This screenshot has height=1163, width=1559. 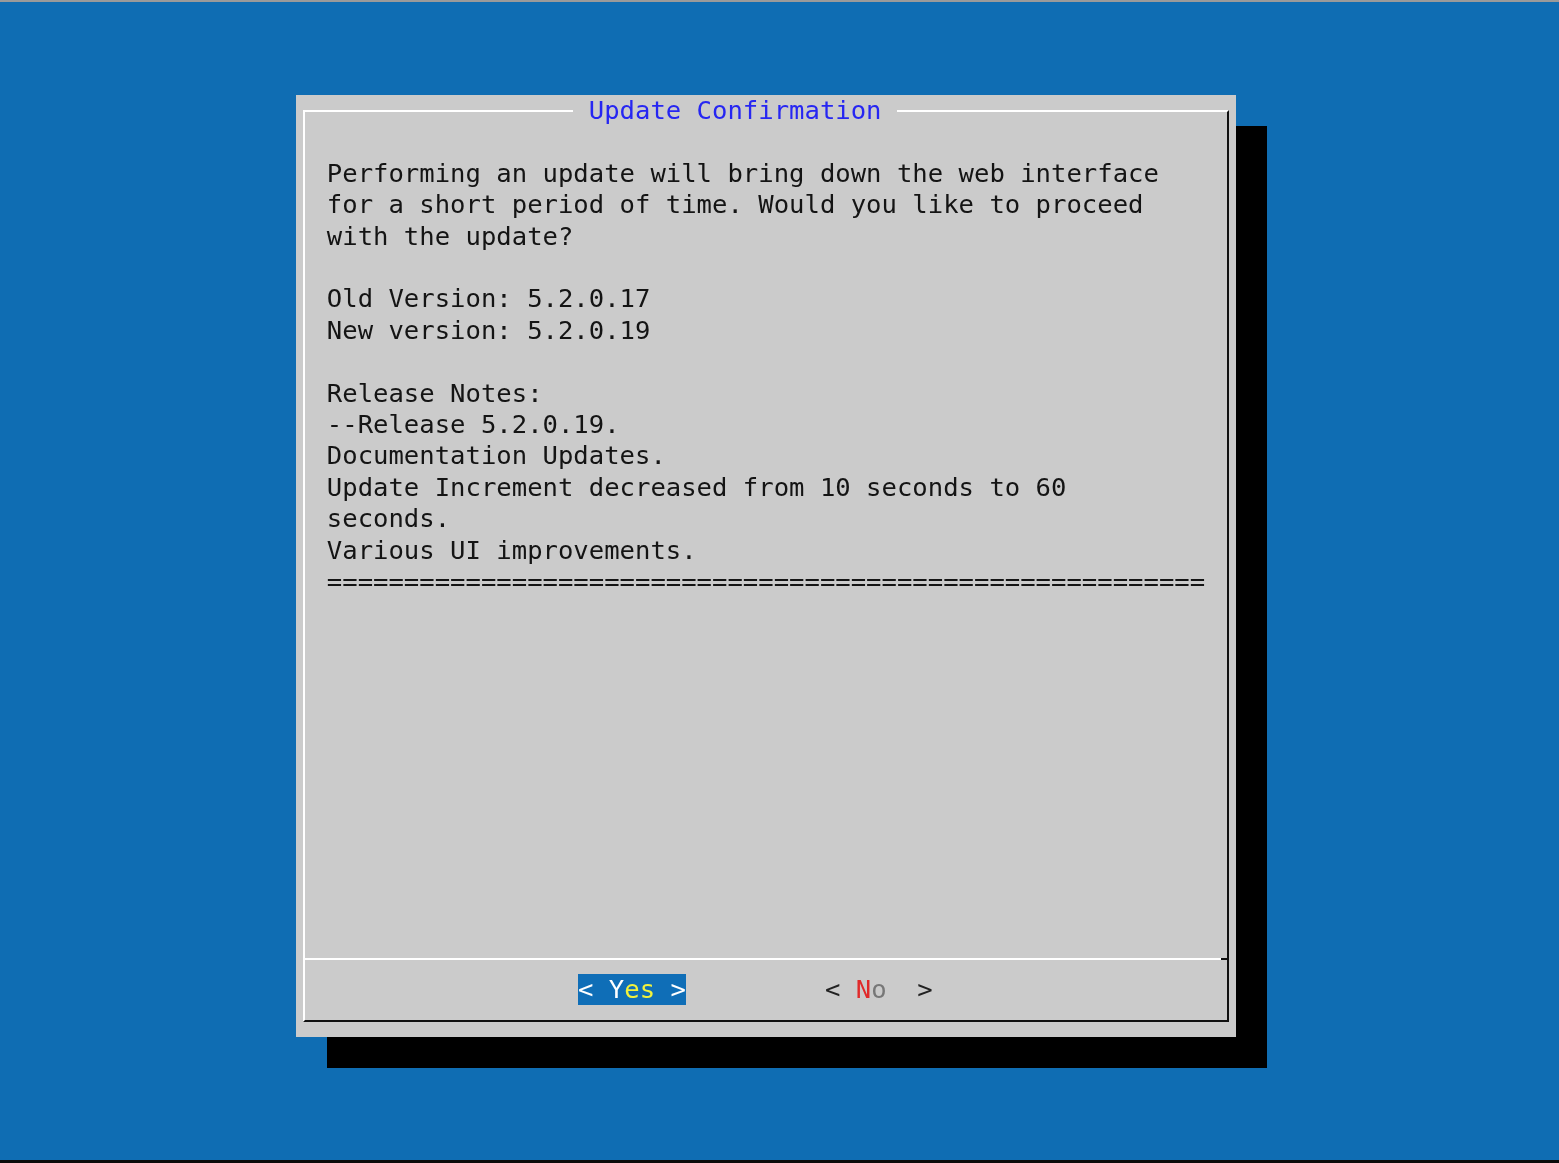 I want to click on dialog-button: < Yes >, so click(x=632, y=990).